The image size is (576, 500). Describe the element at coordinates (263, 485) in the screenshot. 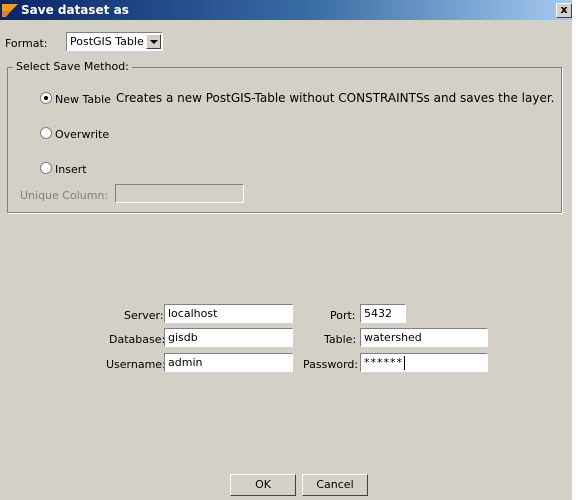

I see `ok-button: OK` at that location.